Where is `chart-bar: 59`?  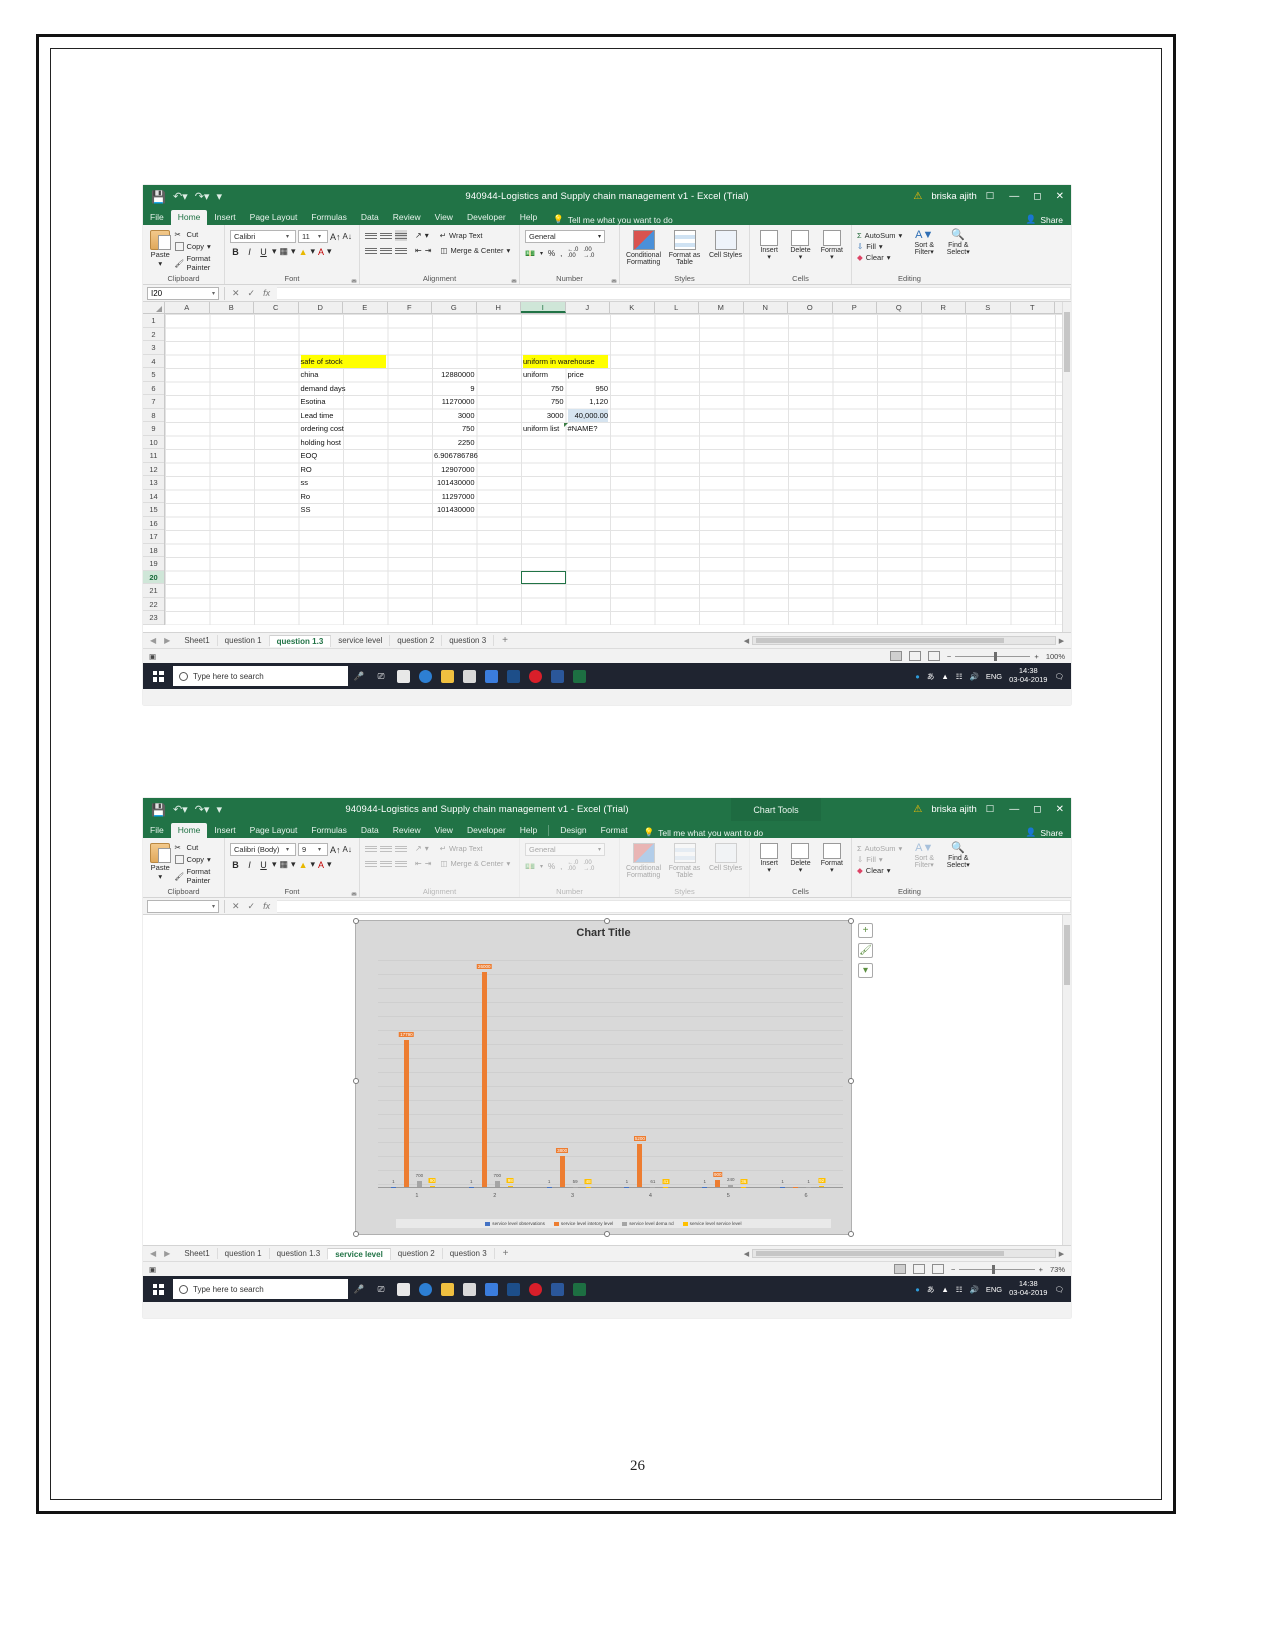 chart-bar: 59 is located at coordinates (575, 1183).